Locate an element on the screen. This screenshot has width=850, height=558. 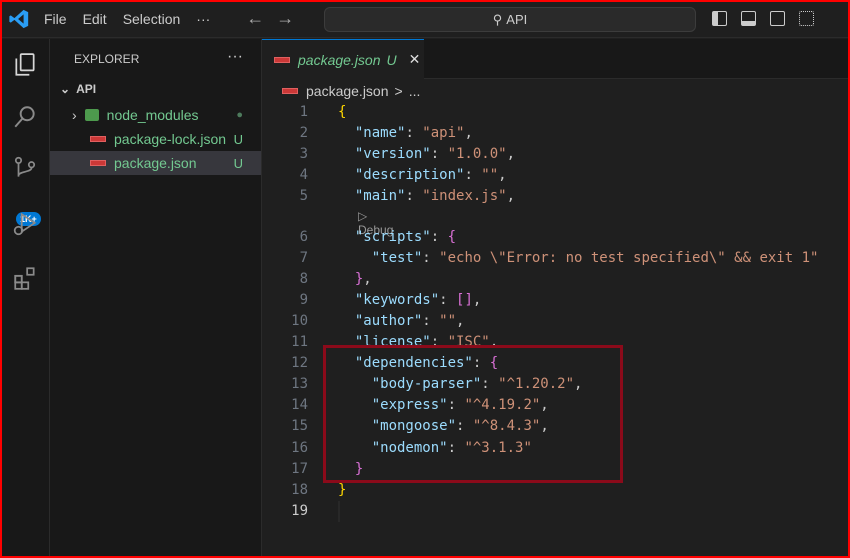
line-number: 12 is located at coordinates (299, 363).